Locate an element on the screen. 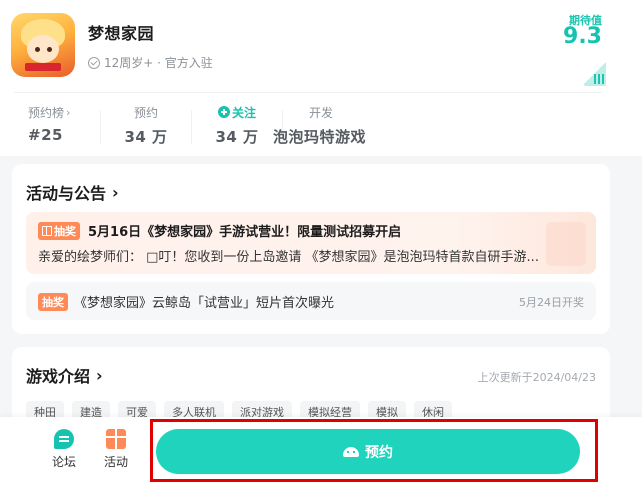 The height and width of the screenshot is (484, 642). expectation-score: 9.3 is located at coordinates (582, 36).